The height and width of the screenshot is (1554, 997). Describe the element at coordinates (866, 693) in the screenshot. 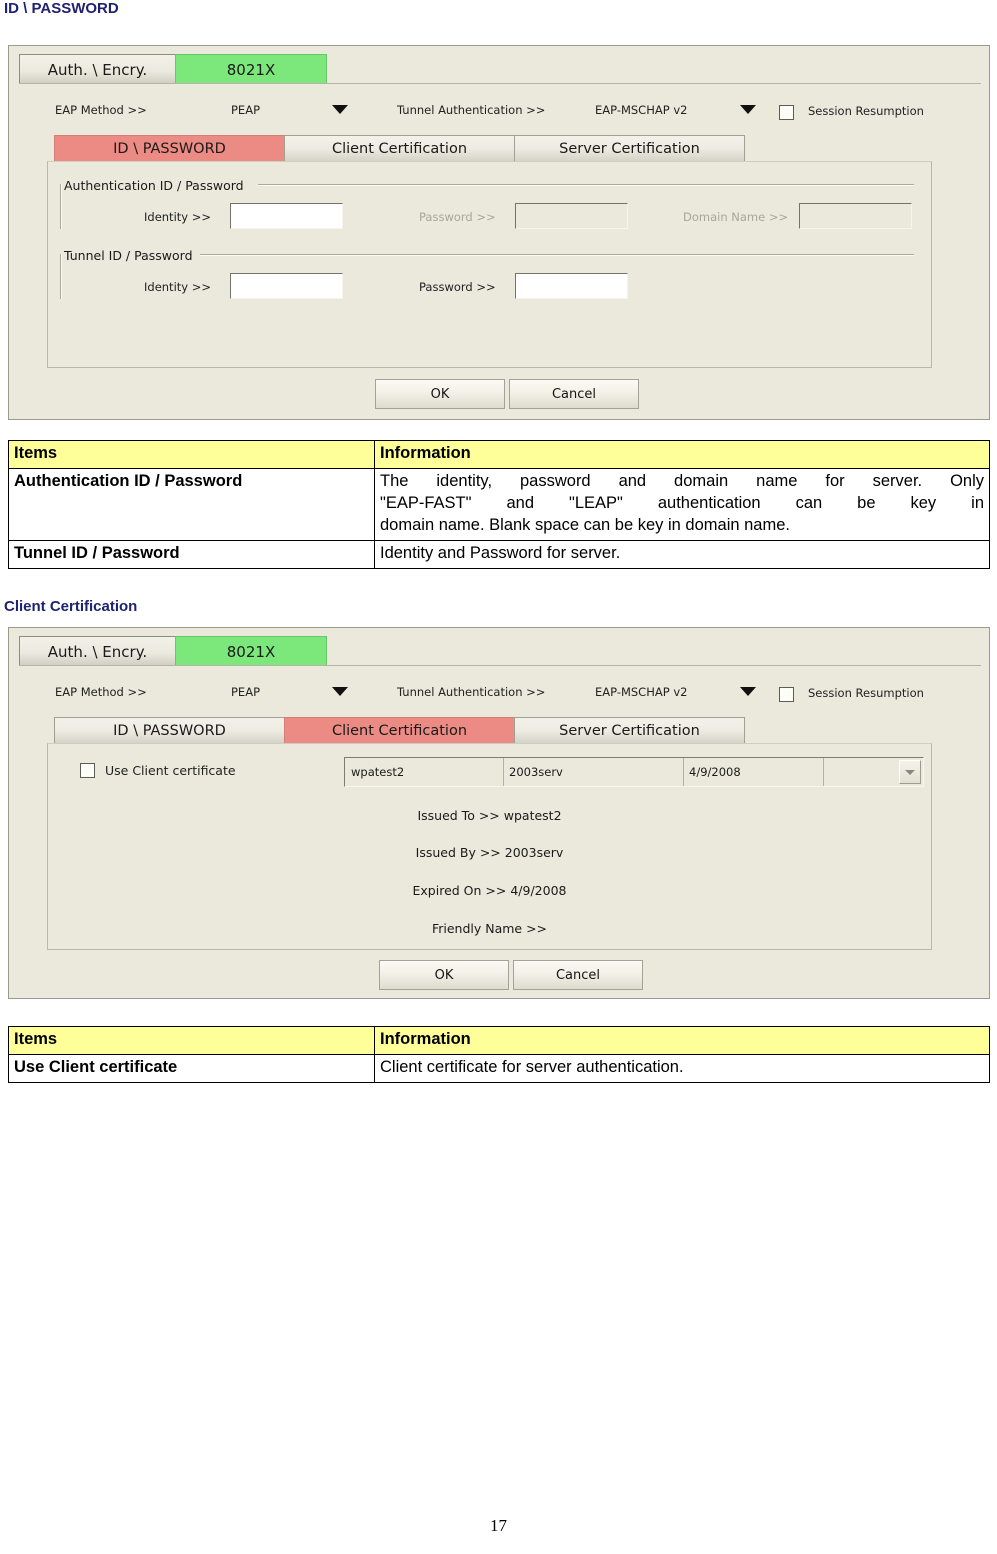

I see `session-resumption-label-2: Session Resumption` at that location.